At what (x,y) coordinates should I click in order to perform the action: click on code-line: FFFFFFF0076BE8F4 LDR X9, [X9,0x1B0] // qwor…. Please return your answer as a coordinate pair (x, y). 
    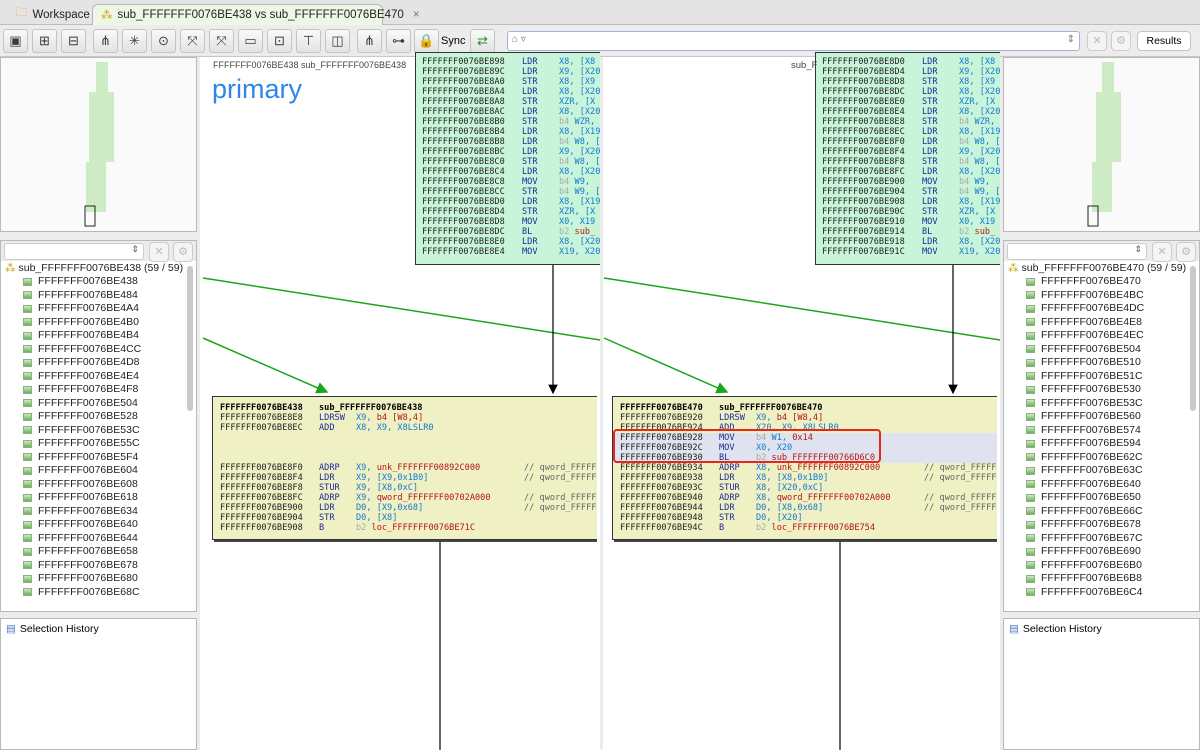
    Looking at the image, I should click on (405, 478).